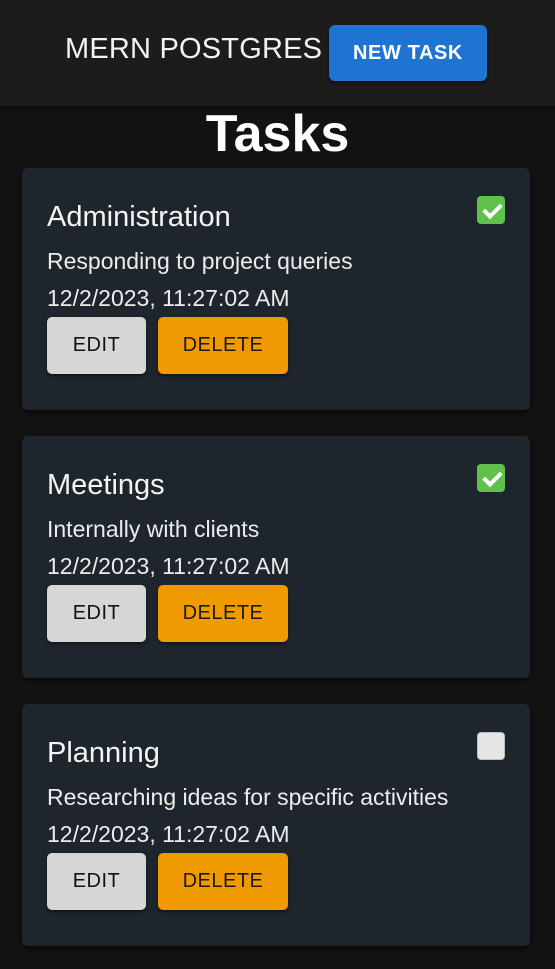  Describe the element at coordinates (277, 134) in the screenshot. I see `page-title: Tasks` at that location.